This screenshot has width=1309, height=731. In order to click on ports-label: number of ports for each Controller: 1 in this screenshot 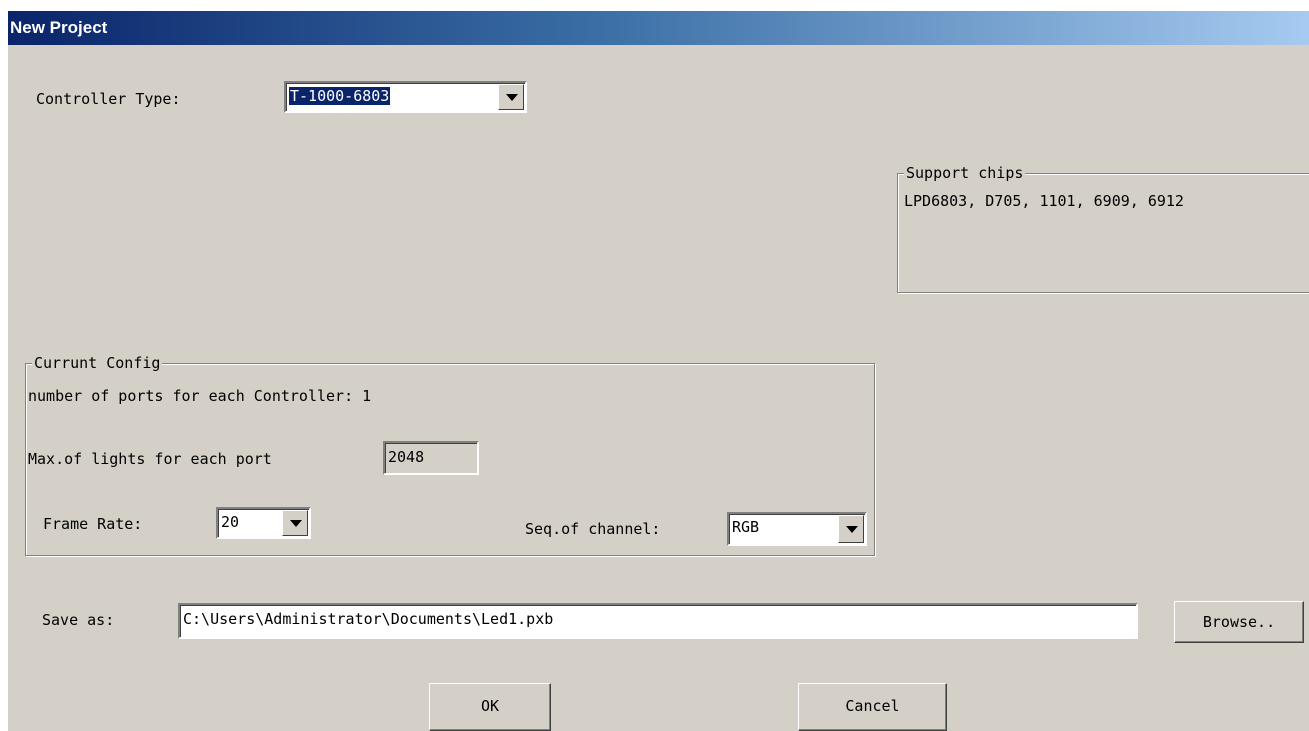, I will do `click(199, 396)`.